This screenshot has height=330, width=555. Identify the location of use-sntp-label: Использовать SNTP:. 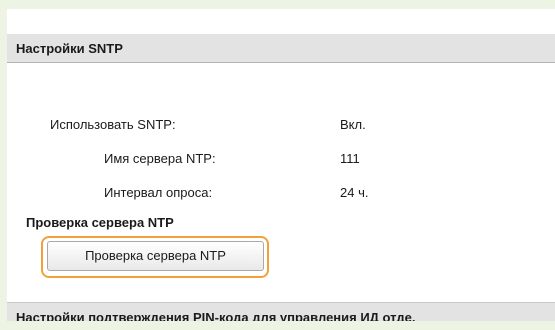
(113, 124).